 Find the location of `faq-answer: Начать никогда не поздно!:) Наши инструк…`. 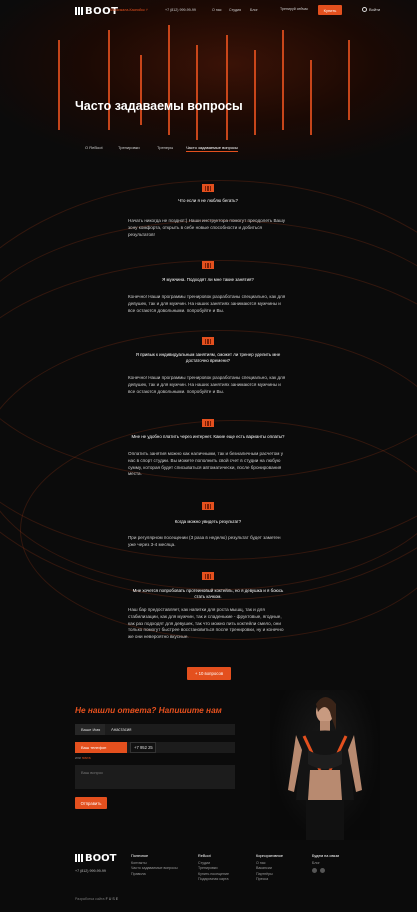

faq-answer: Начать никогда не поздно!:) Наши инструк… is located at coordinates (207, 227).